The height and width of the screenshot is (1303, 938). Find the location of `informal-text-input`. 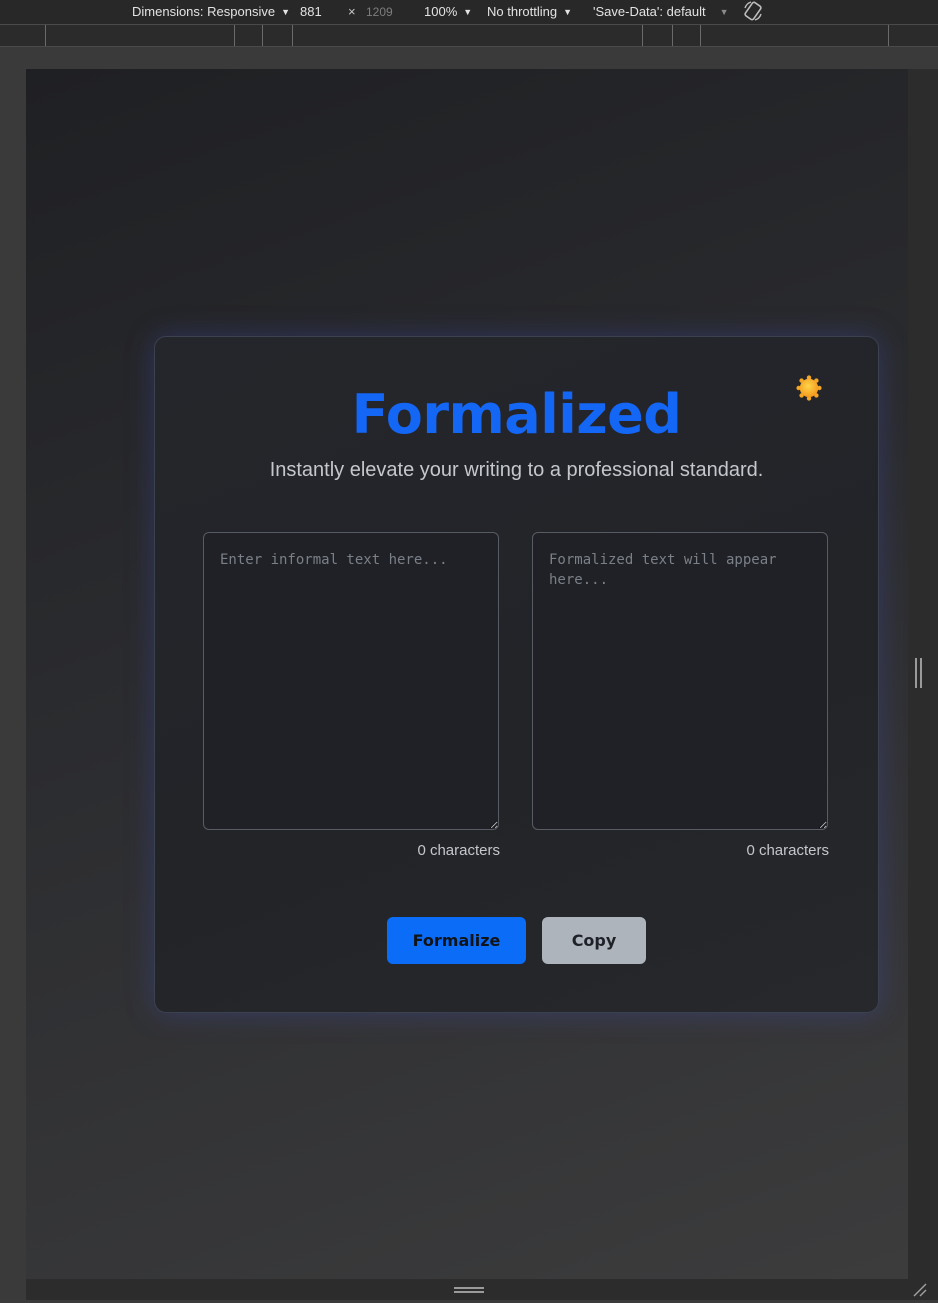

informal-text-input is located at coordinates (351, 681).